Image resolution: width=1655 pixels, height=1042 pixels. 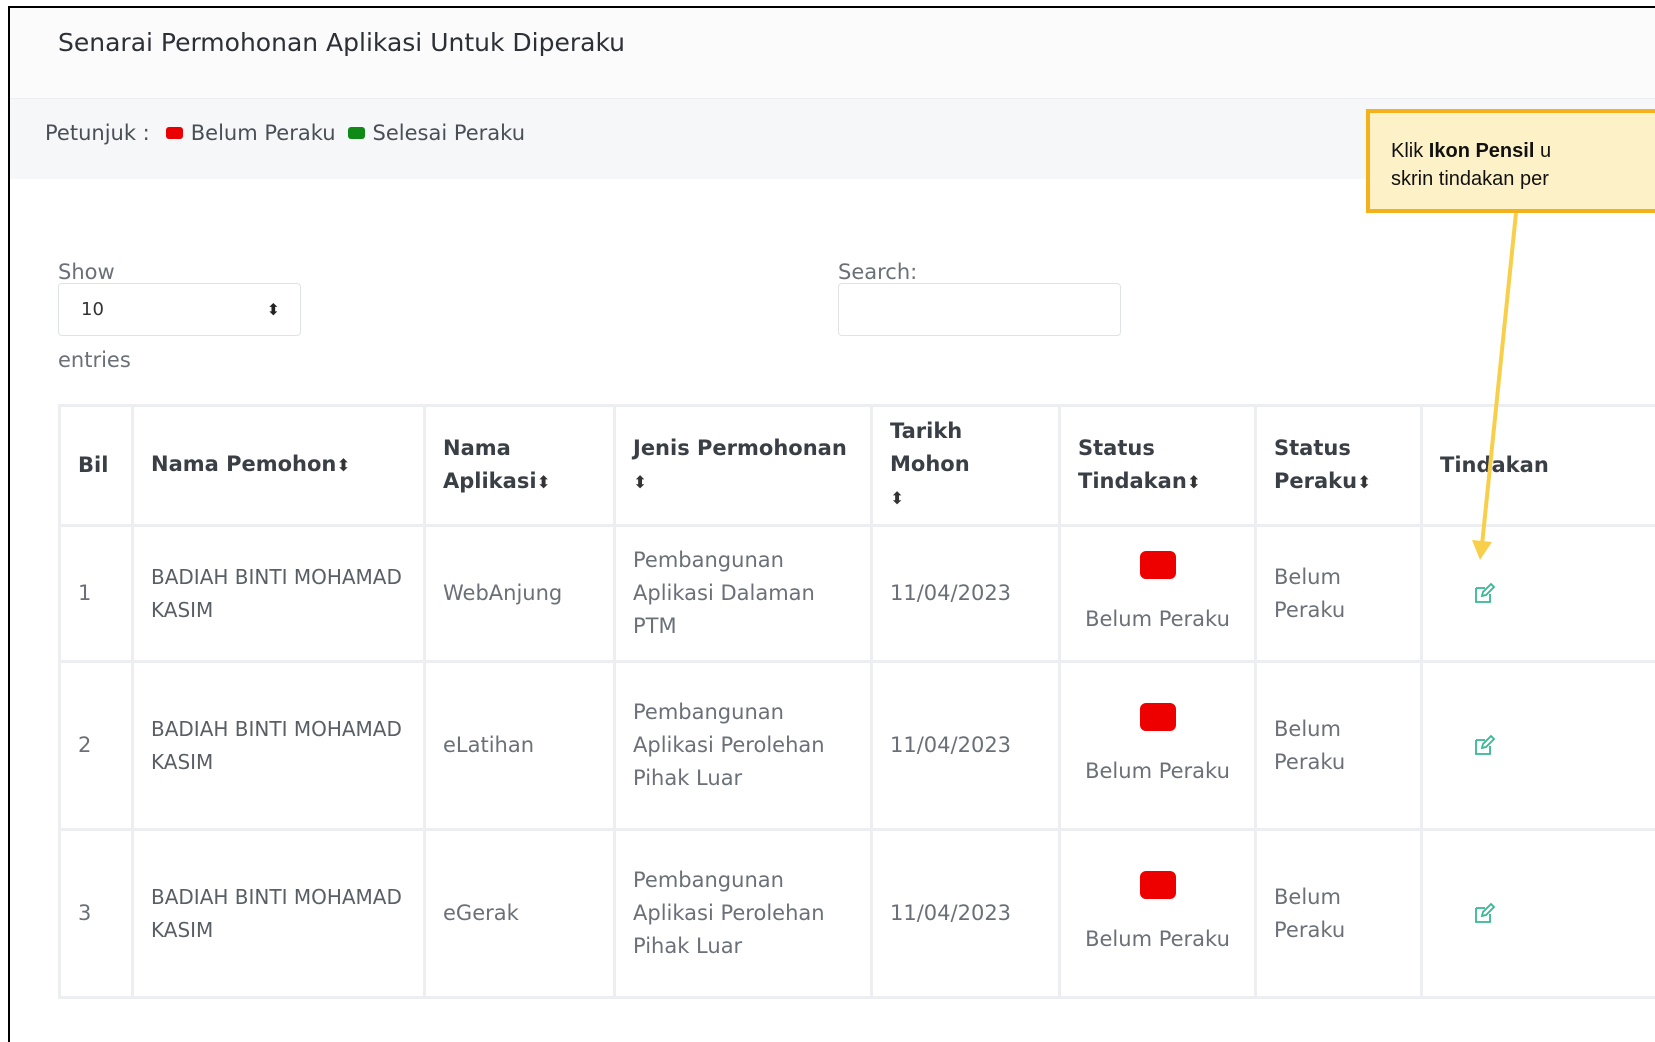 What do you see at coordinates (263, 133) in the screenshot?
I see `legend-item-belum-peraku: Belum Peraku` at bounding box center [263, 133].